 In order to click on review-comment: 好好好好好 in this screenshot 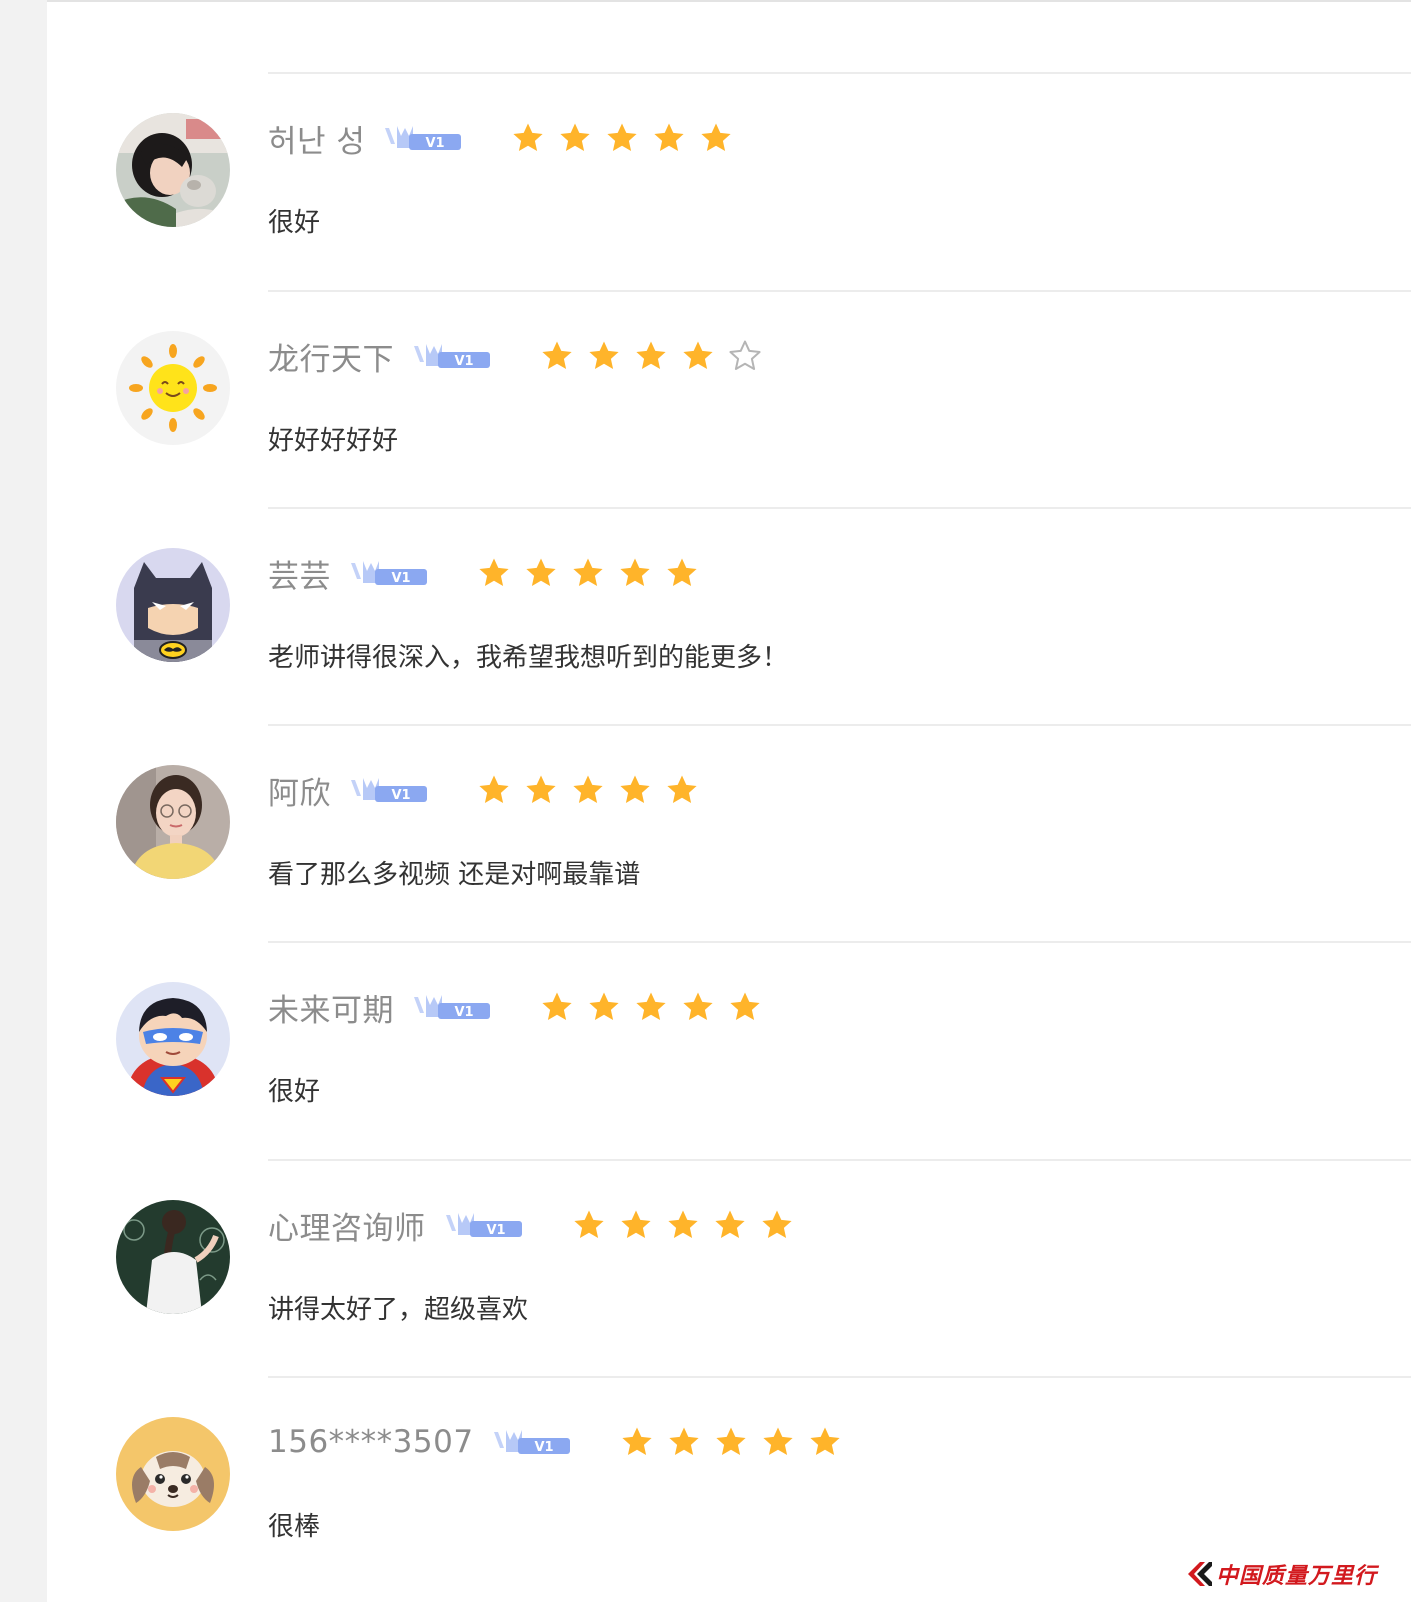, I will do `click(333, 441)`.